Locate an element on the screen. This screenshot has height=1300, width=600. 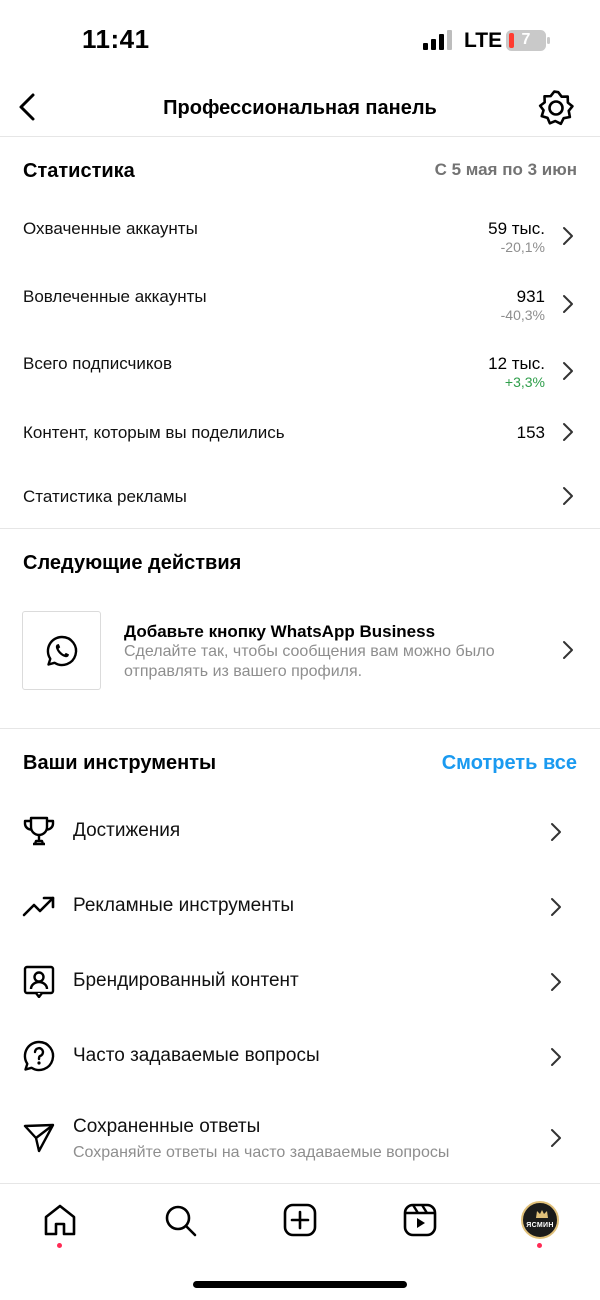
stat-row-shared-content: Контент, которым вы поделились 153 is located at coordinates (300, 435).